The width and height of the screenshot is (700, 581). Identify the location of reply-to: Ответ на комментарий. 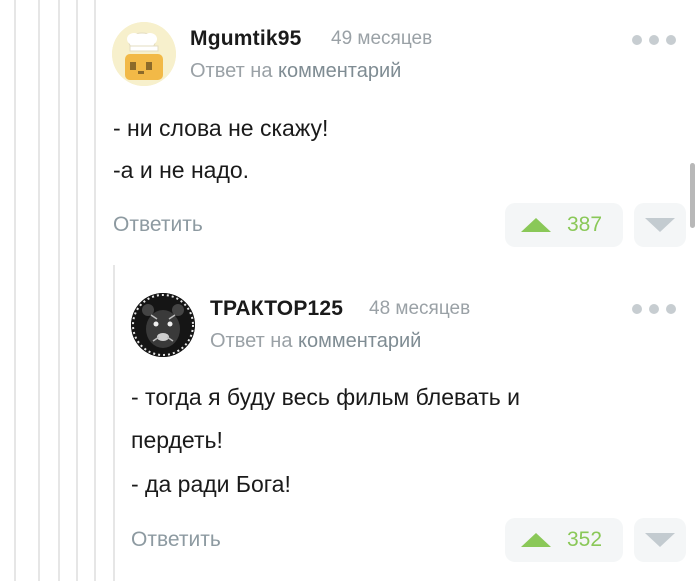
(315, 341).